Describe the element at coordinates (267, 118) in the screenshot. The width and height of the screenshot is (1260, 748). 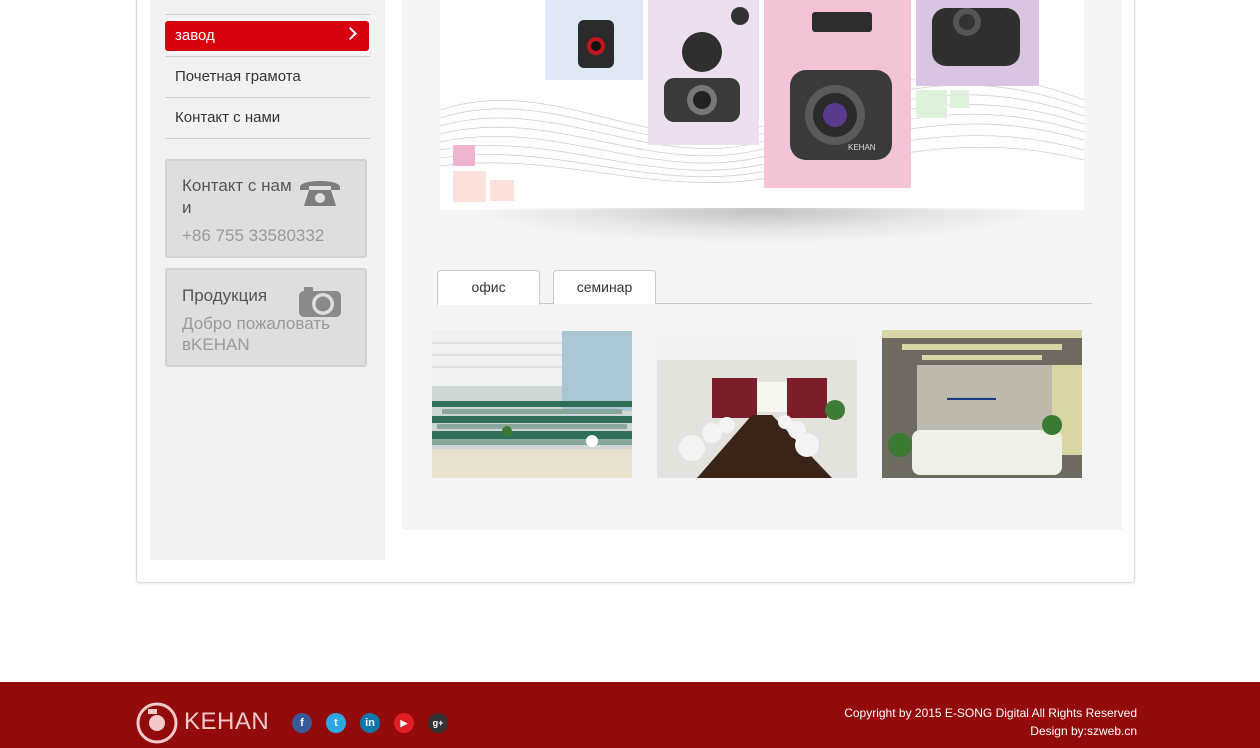
I see `sidebar-item-contact: Контакт с нами` at that location.